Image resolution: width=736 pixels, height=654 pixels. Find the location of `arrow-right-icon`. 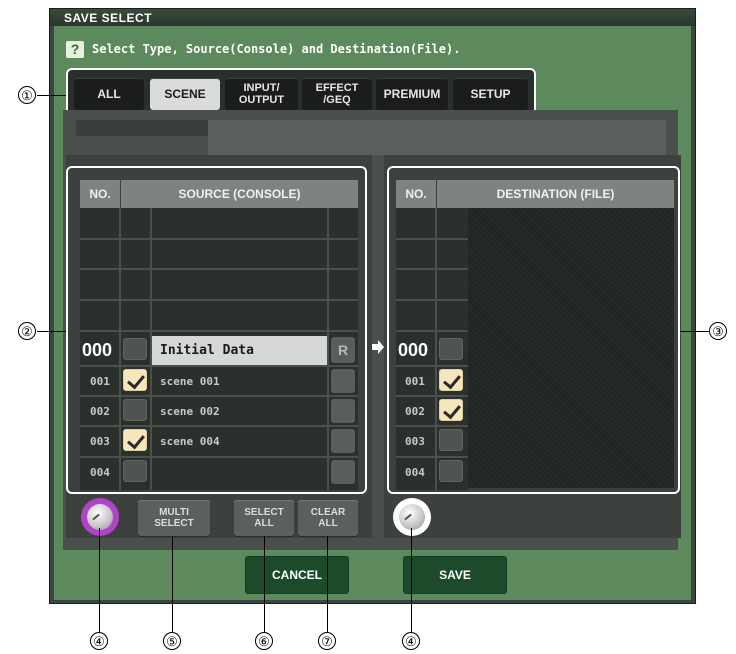

arrow-right-icon is located at coordinates (378, 347).